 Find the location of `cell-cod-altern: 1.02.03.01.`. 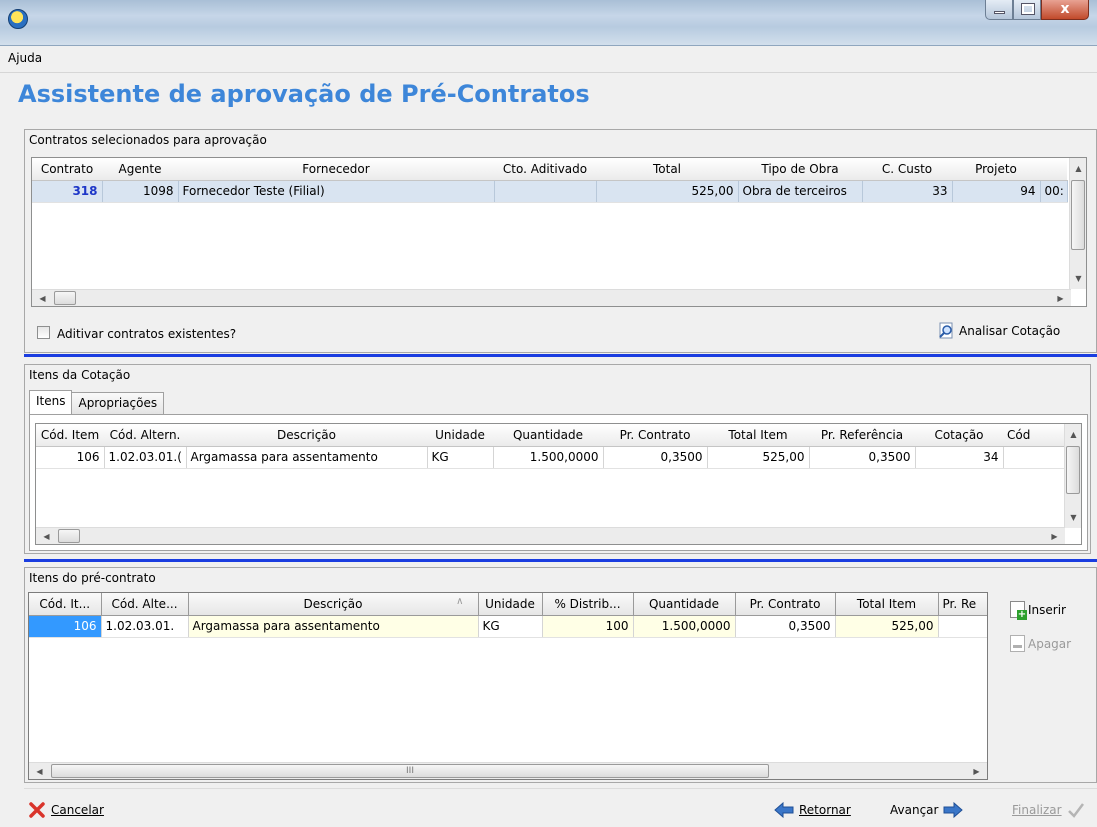

cell-cod-altern: 1.02.03.01. is located at coordinates (145, 626).